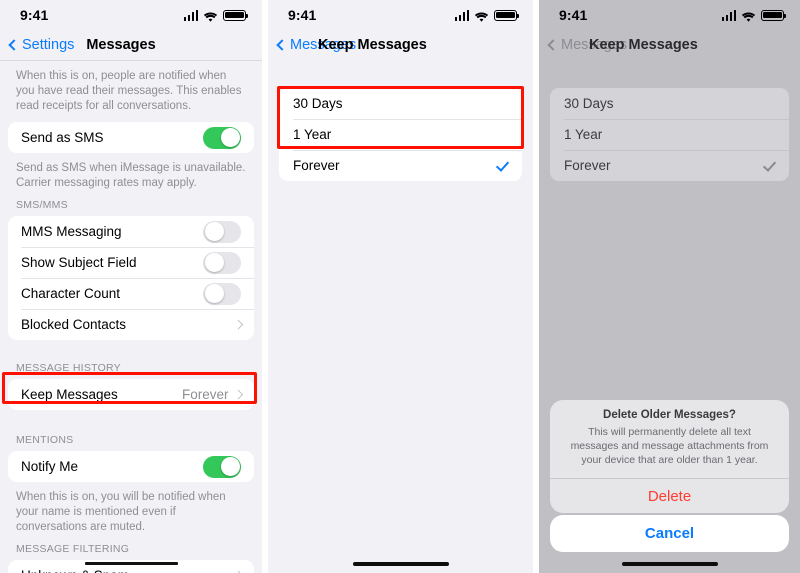  What do you see at coordinates (222, 466) in the screenshot?
I see `notify-me-toggle` at bounding box center [222, 466].